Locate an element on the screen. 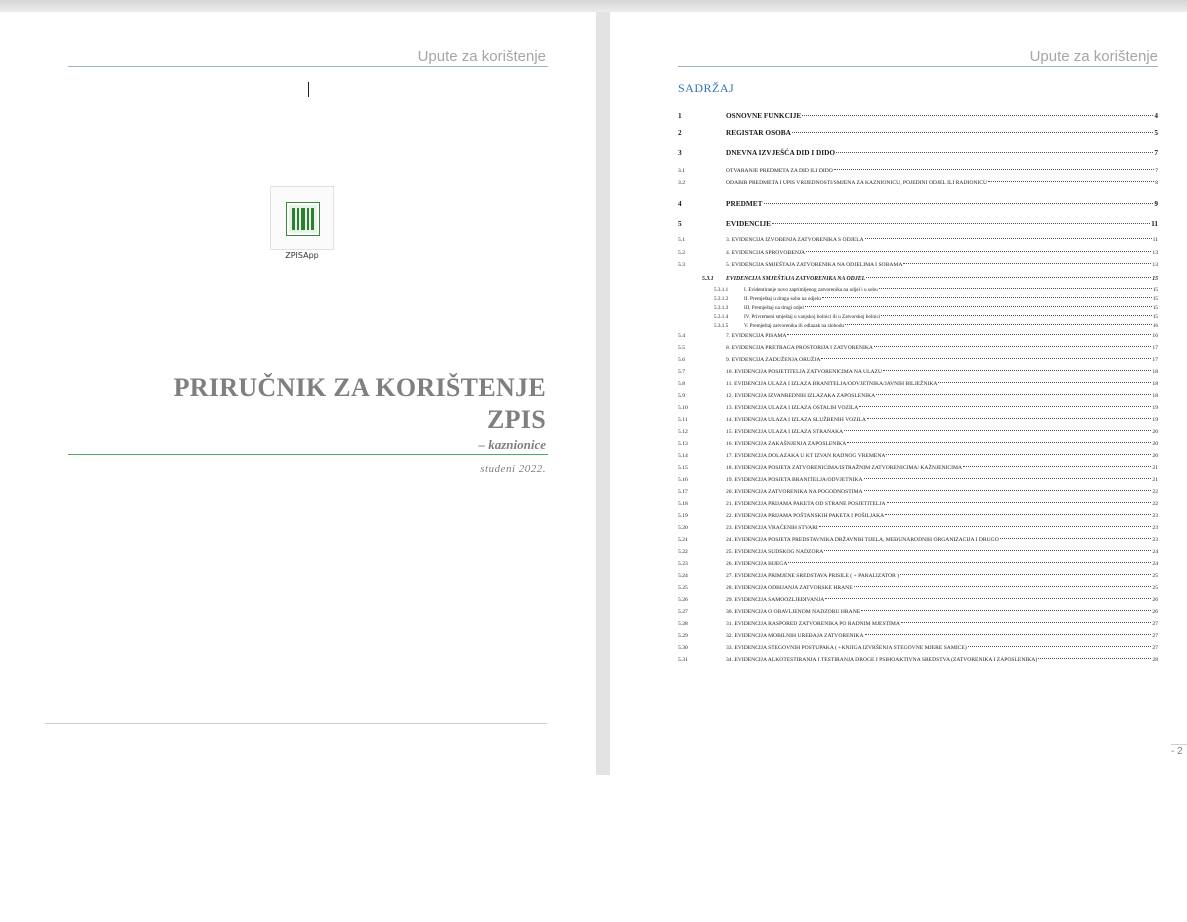 This screenshot has height=922, width=1187. toc-entry-page: 27 is located at coordinates (1155, 624).